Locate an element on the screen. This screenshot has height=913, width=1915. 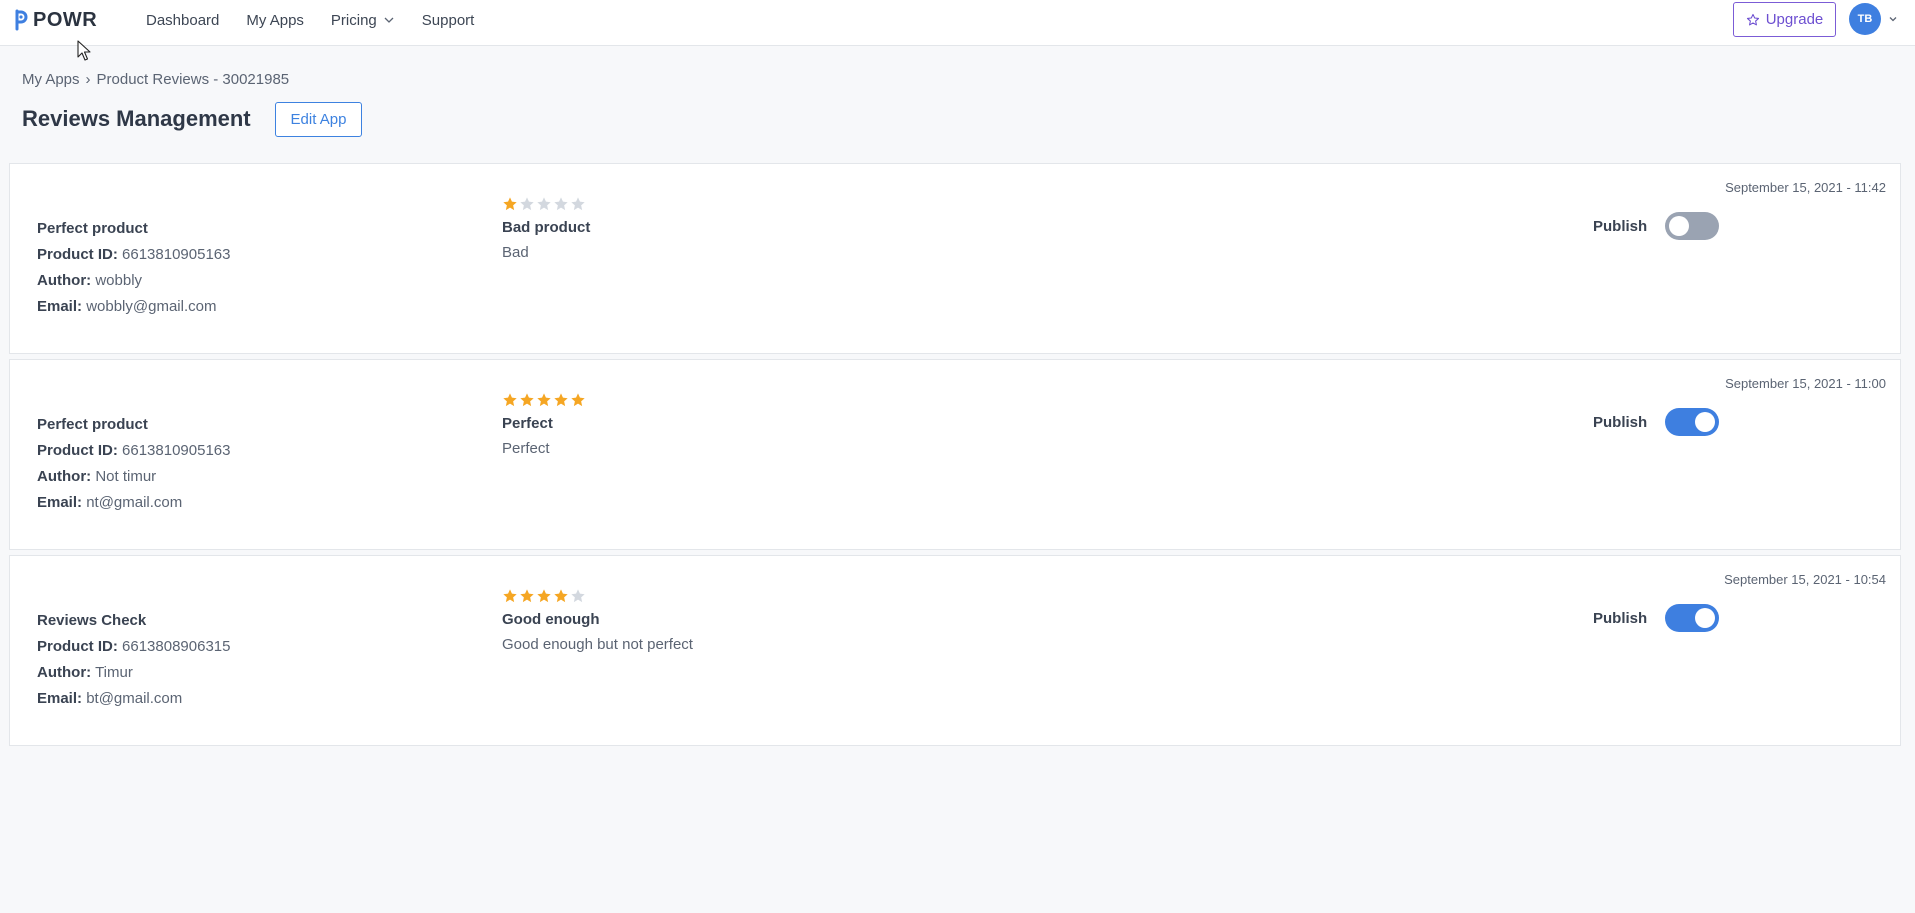
email-row: Email: bt@gmail.com is located at coordinates (133, 699).